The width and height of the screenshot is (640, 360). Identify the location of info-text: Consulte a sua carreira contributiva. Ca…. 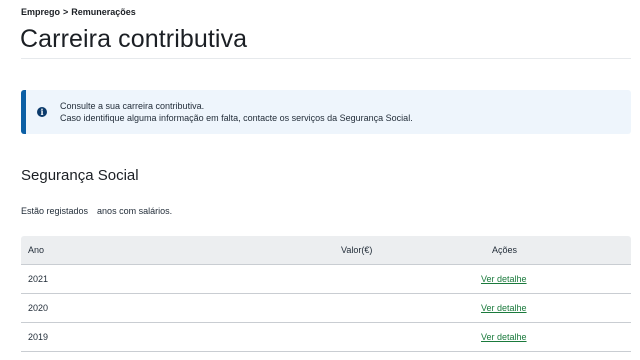
(236, 112).